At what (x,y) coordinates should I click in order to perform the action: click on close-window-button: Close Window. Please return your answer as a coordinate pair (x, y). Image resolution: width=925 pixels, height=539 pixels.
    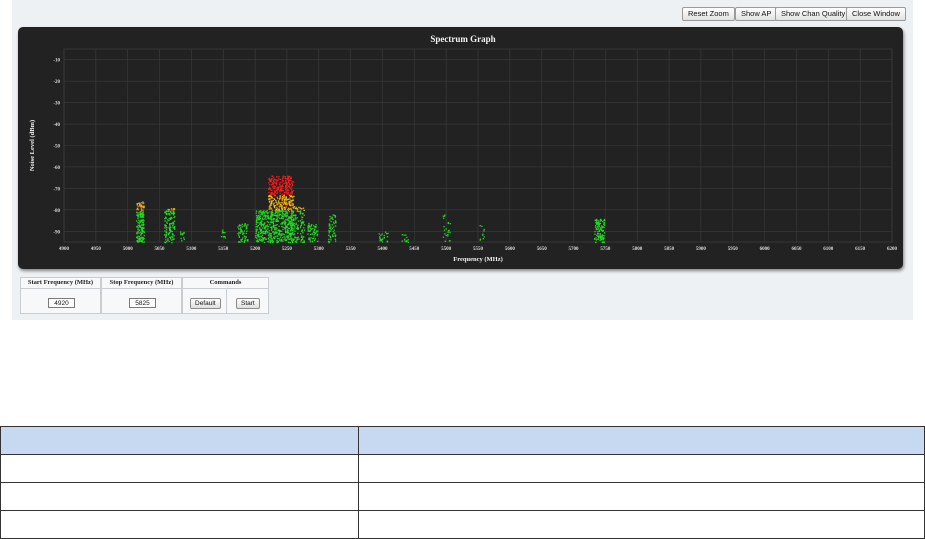
    Looking at the image, I should click on (876, 14).